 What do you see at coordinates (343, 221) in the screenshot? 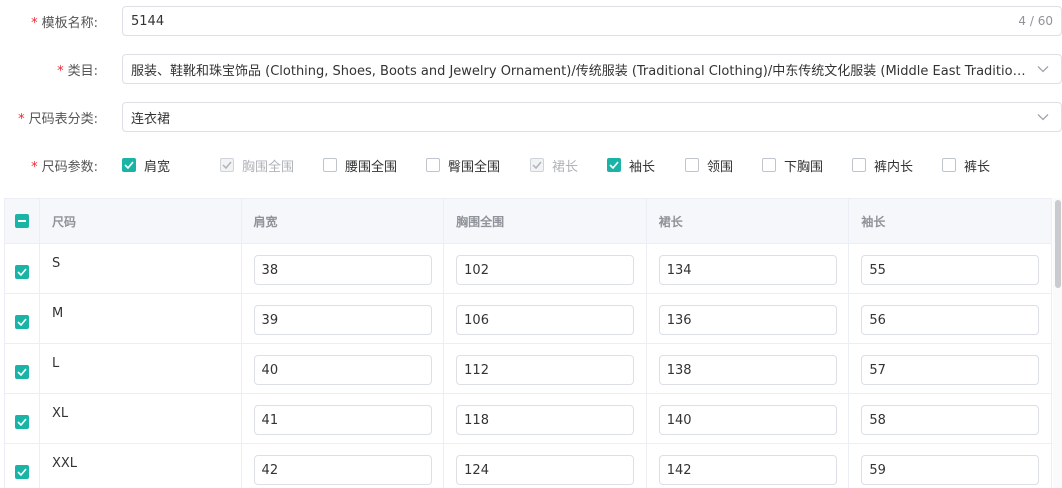
I see `header-shoulder: 肩宽` at bounding box center [343, 221].